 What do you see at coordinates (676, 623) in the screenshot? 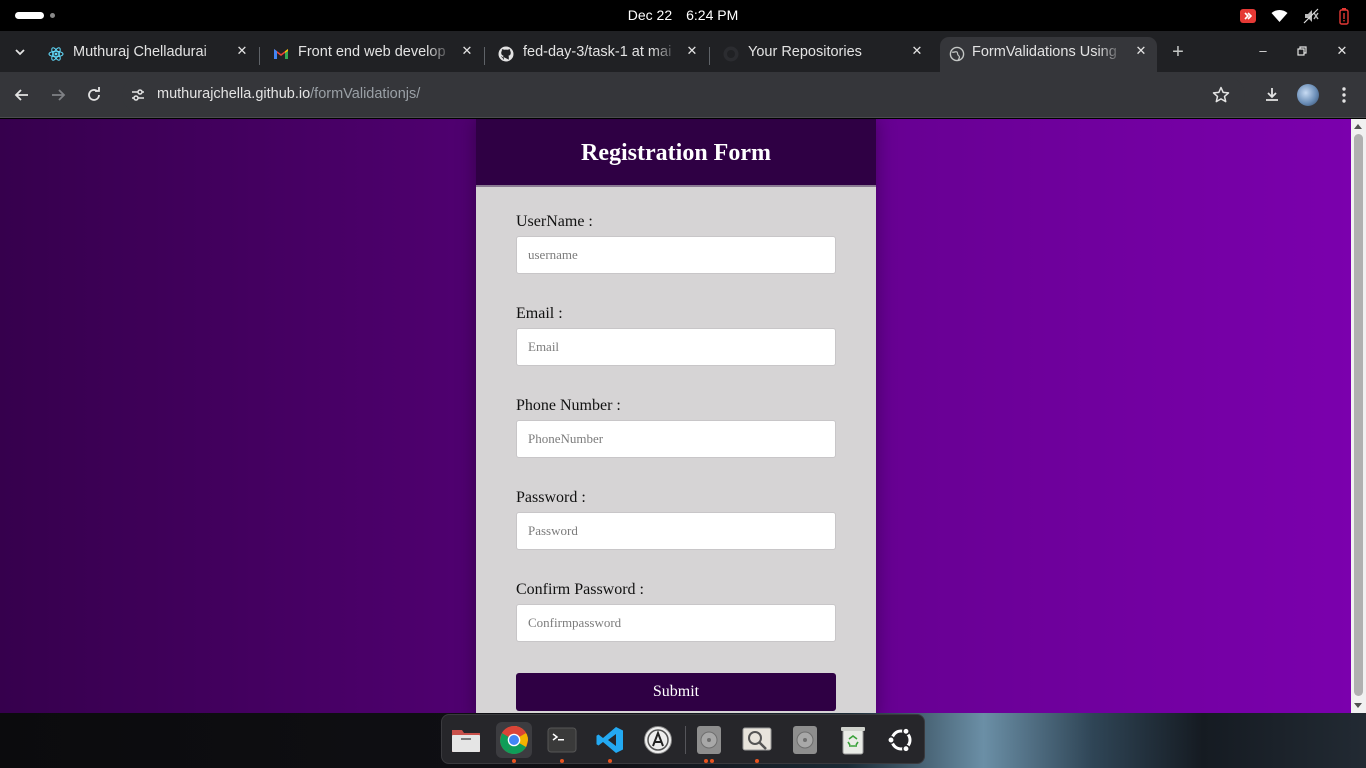
I see `confirm-password-input` at bounding box center [676, 623].